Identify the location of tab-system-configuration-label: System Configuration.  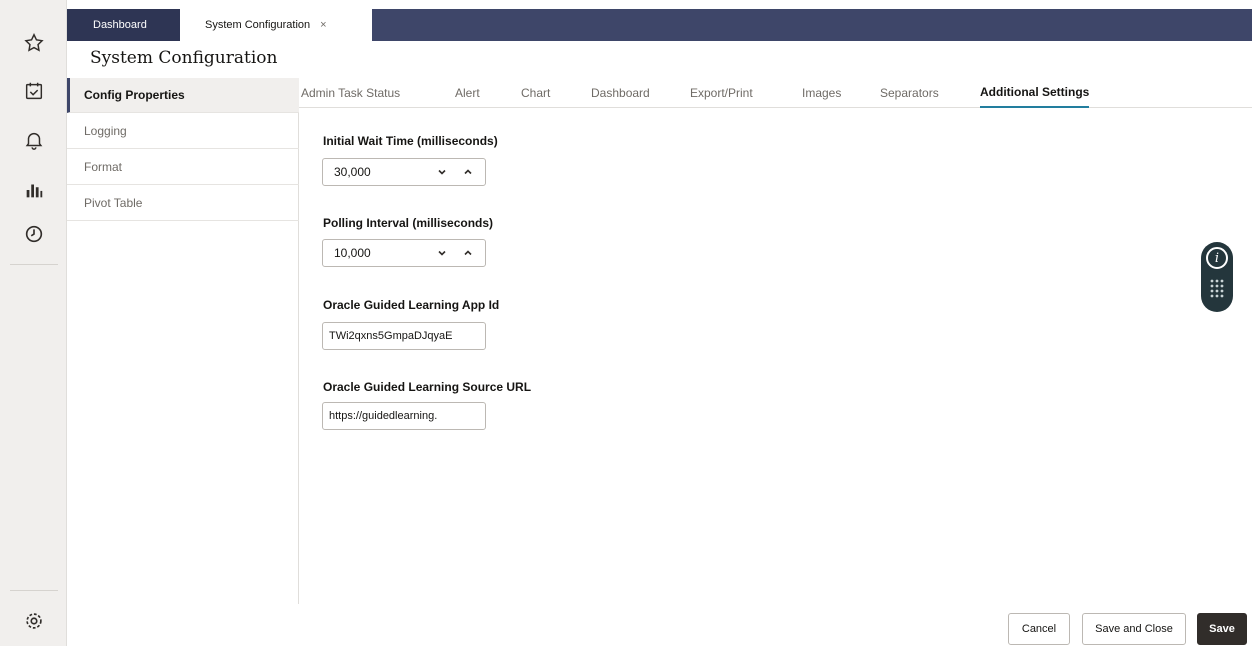
(258, 25).